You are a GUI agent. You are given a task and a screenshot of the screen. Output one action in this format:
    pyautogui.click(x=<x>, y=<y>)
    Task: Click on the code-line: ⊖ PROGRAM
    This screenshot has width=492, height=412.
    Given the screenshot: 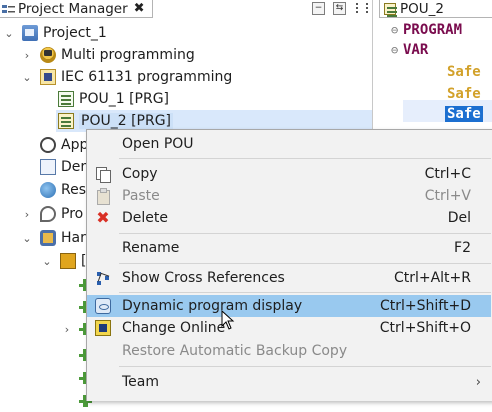 What is the action you would take?
    pyautogui.click(x=426, y=30)
    